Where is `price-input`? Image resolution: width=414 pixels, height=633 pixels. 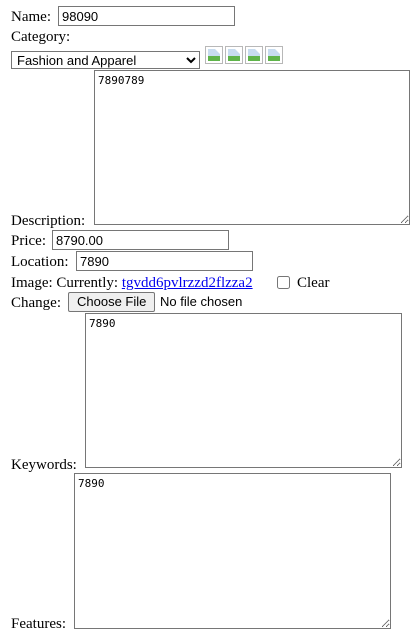
price-input is located at coordinates (140, 240).